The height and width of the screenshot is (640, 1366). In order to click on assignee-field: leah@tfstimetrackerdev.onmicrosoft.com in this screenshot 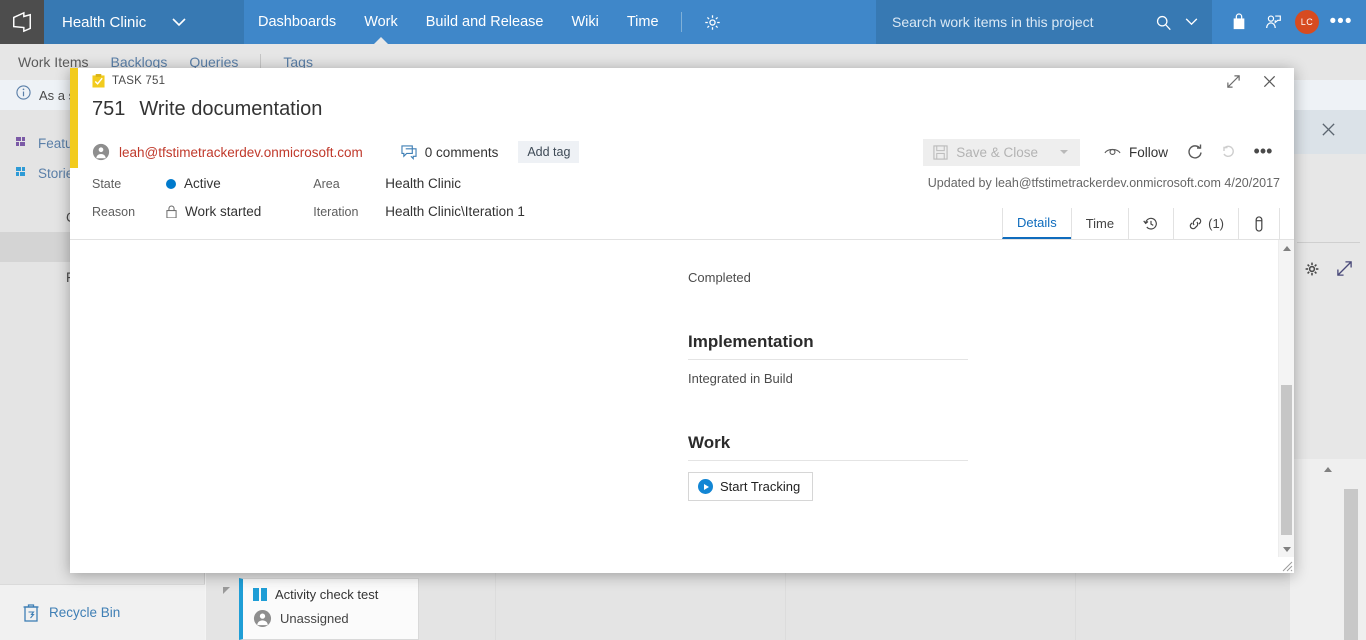, I will do `click(227, 152)`.